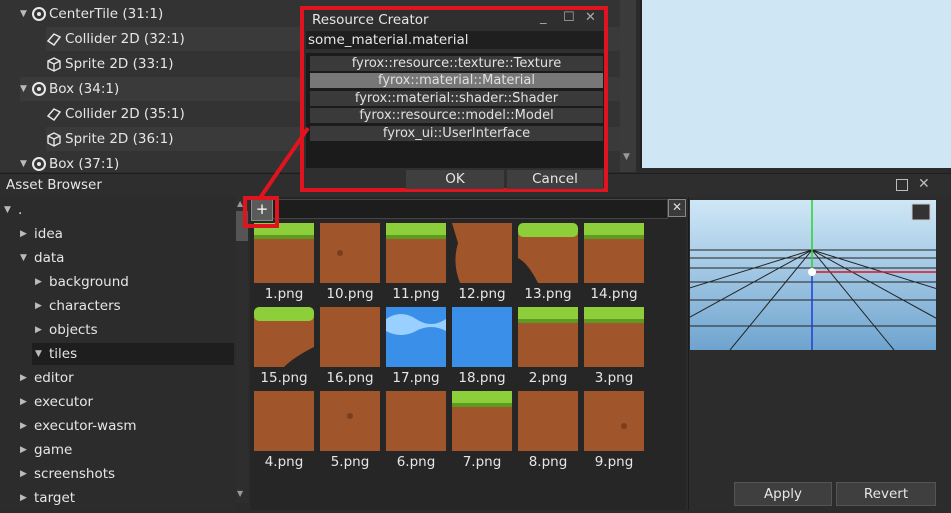 The image size is (951, 513). What do you see at coordinates (614, 294) in the screenshot?
I see `tile-label: 14.png` at bounding box center [614, 294].